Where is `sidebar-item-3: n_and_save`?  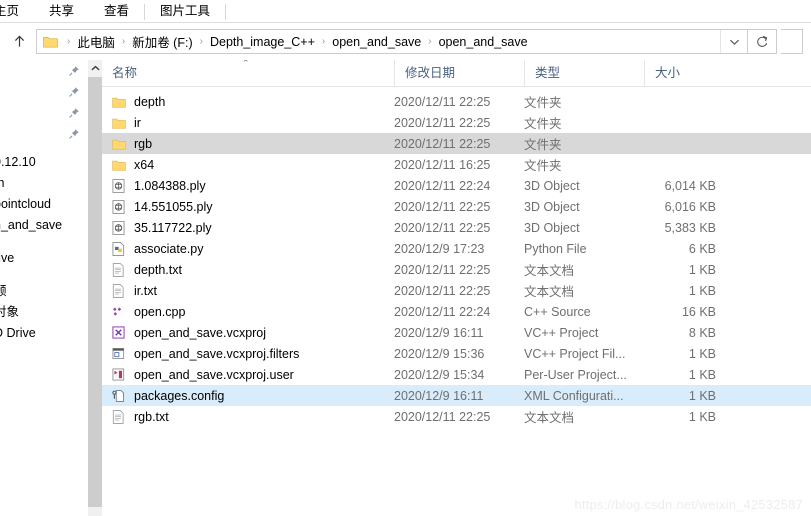 sidebar-item-3: n_and_save is located at coordinates (44, 225).